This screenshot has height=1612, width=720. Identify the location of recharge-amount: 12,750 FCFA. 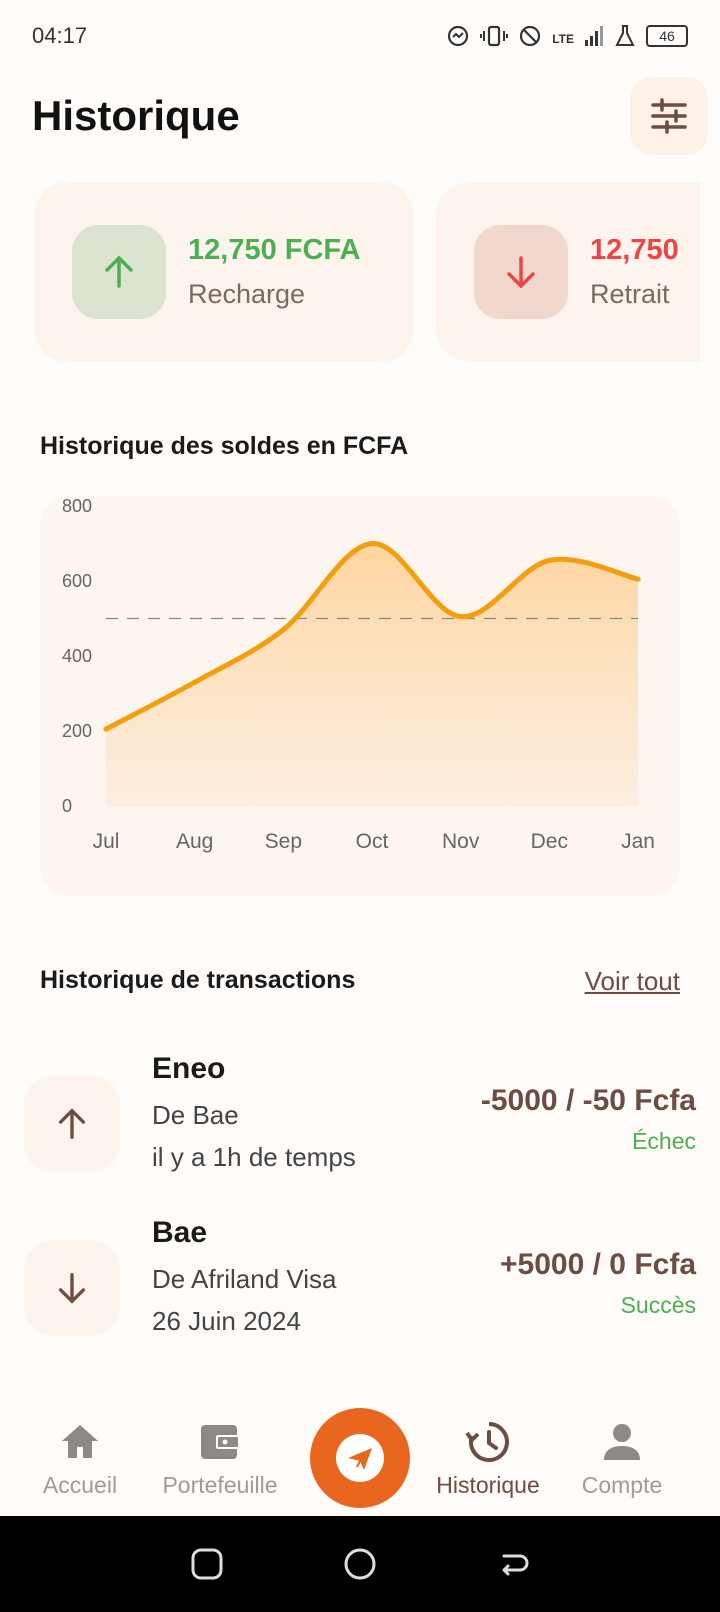
(274, 250).